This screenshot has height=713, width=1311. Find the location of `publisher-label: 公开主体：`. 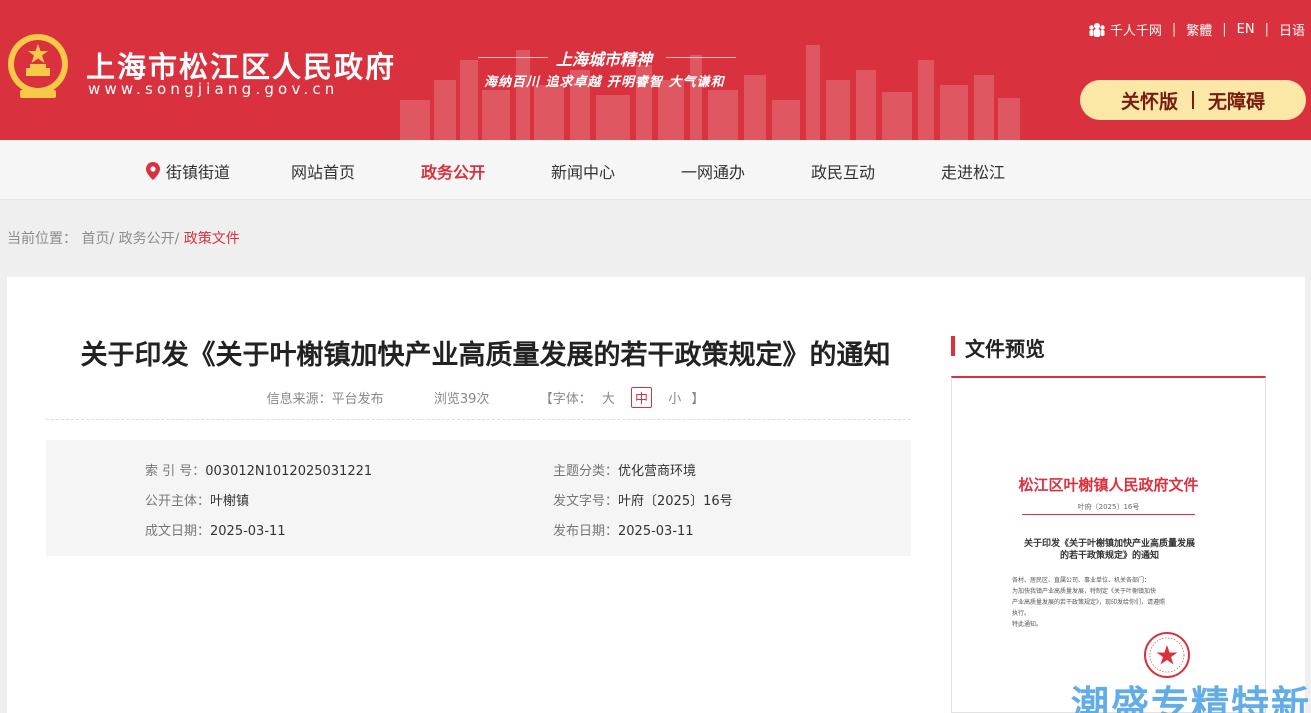

publisher-label: 公开主体： is located at coordinates (178, 501).